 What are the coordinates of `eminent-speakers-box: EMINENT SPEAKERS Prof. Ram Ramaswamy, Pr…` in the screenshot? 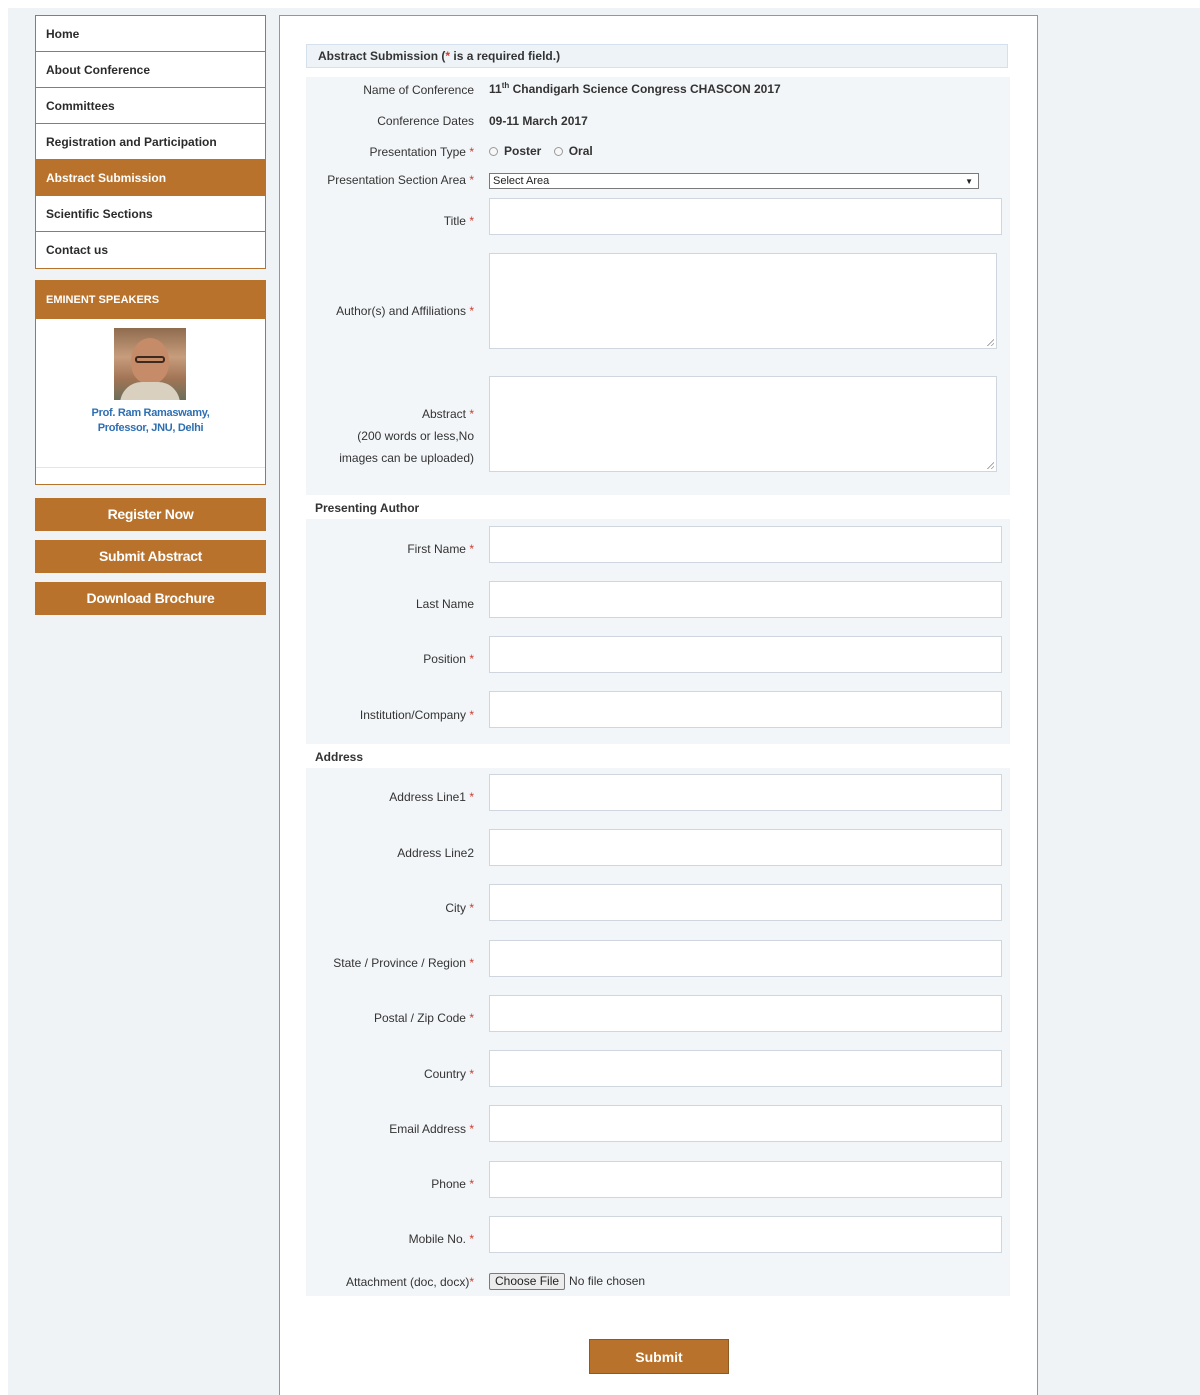 It's located at (150, 382).